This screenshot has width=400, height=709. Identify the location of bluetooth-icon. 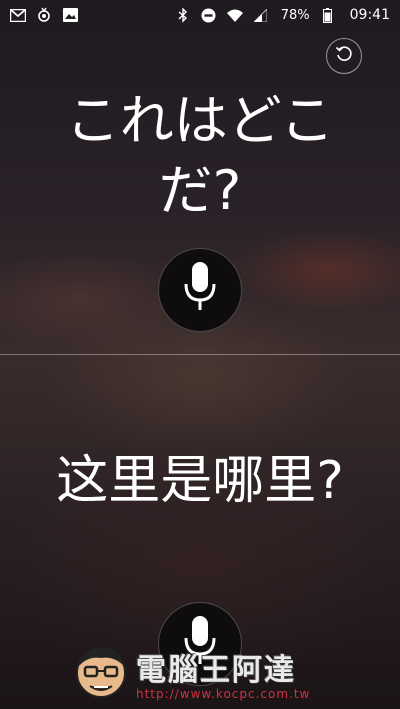
(183, 15).